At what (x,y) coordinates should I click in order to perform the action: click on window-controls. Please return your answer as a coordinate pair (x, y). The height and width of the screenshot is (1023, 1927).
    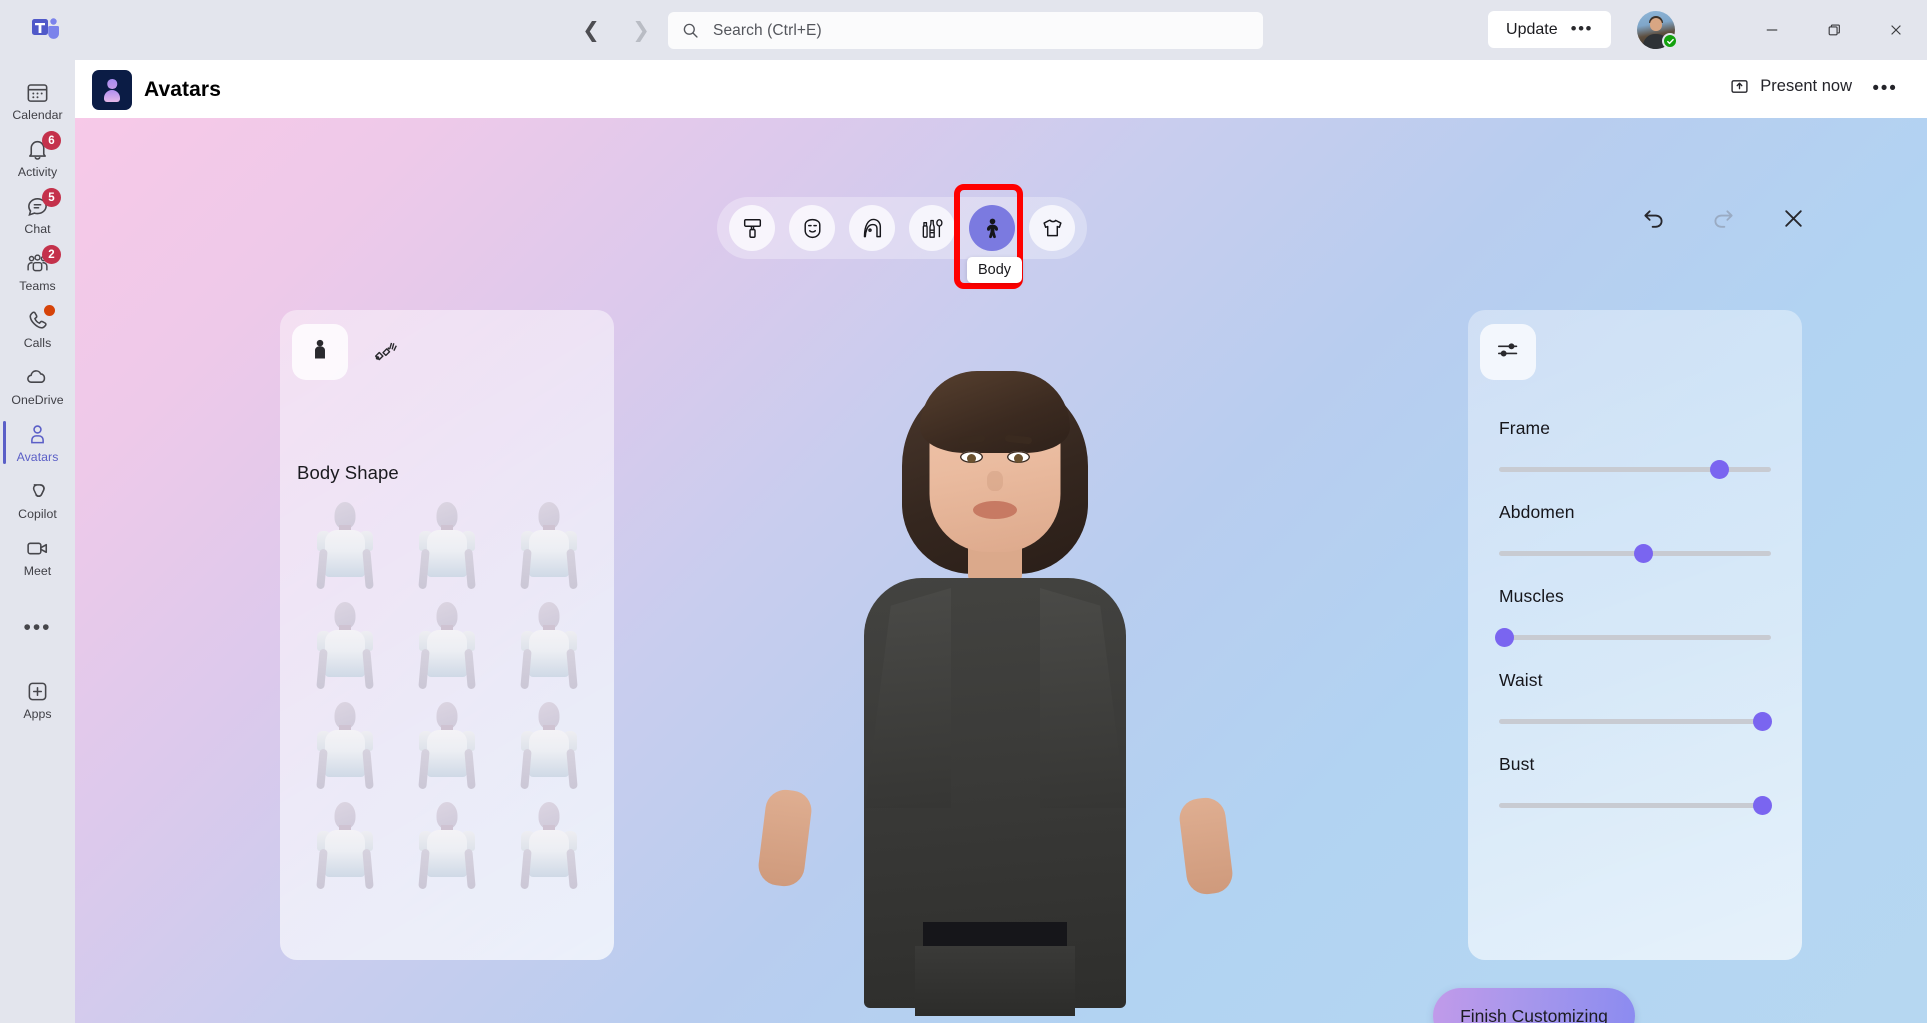
    Looking at the image, I should click on (1834, 30).